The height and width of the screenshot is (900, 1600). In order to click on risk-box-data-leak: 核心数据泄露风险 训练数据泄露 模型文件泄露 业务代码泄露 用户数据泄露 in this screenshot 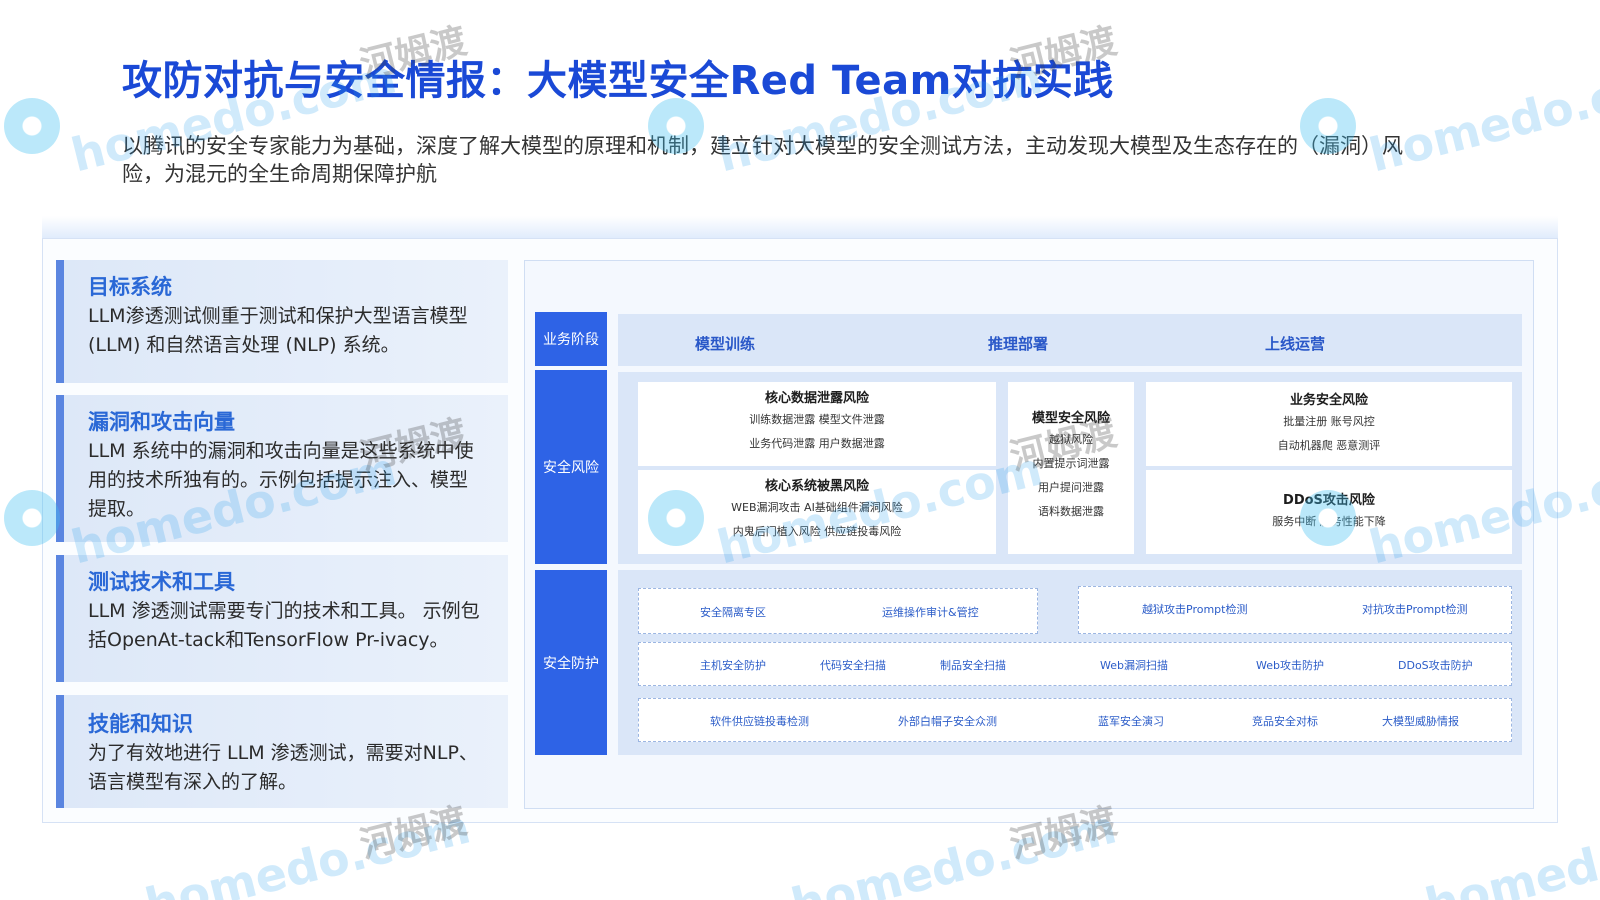, I will do `click(817, 424)`.